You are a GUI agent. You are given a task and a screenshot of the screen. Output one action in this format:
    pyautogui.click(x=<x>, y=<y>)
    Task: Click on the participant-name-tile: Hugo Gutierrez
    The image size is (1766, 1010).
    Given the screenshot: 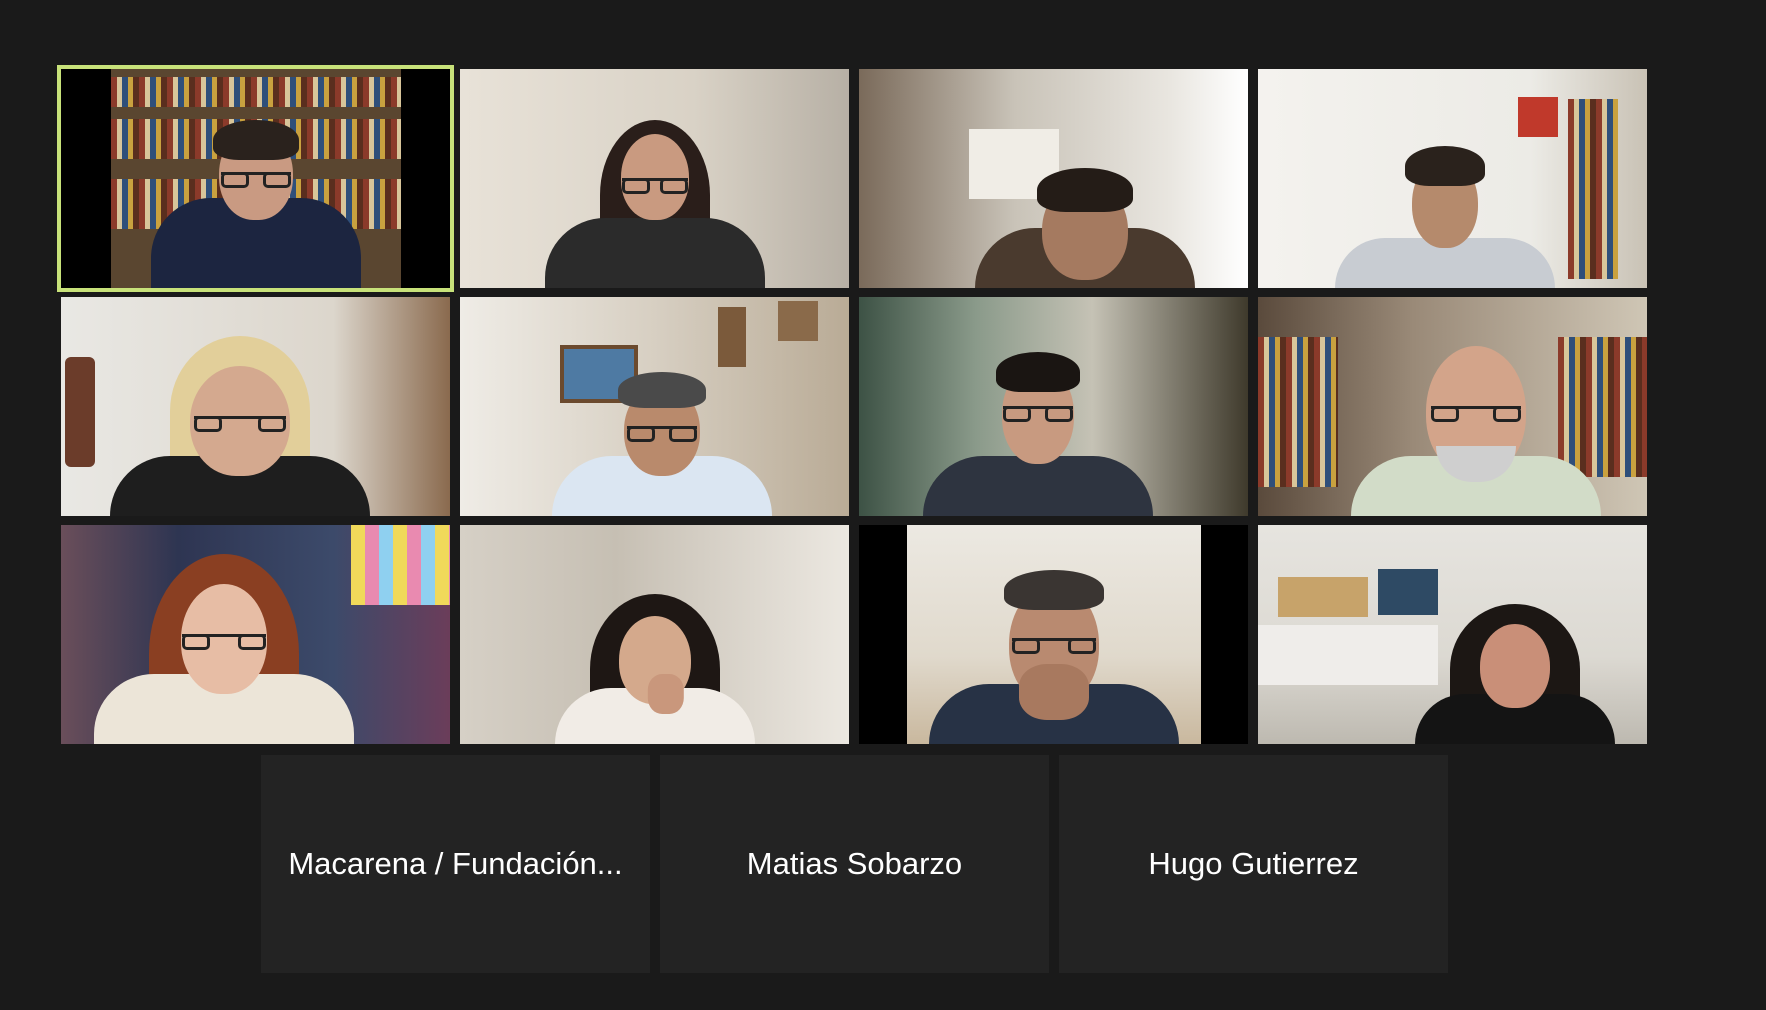 What is the action you would take?
    pyautogui.click(x=1253, y=864)
    